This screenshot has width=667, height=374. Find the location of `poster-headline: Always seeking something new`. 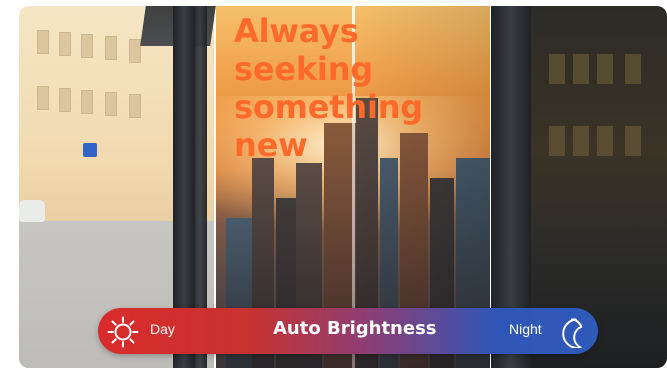

poster-headline: Always seeking something new is located at coordinates (329, 88).